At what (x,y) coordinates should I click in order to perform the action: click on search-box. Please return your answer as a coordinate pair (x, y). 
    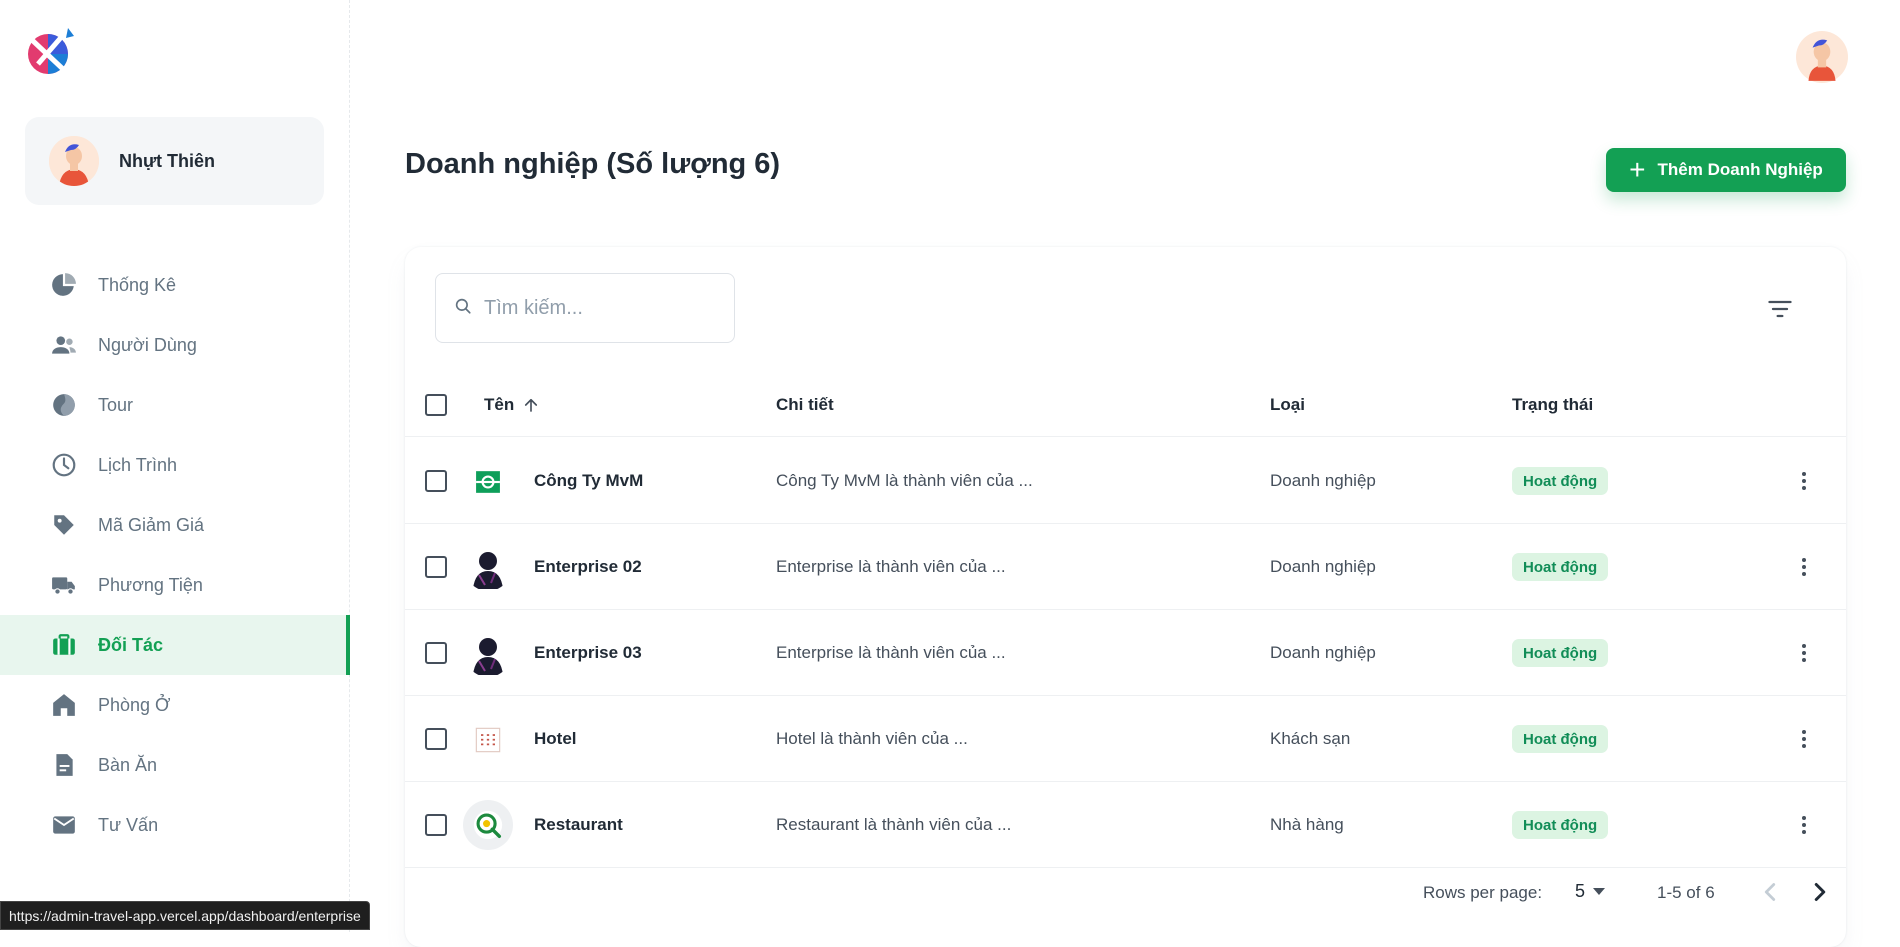
    Looking at the image, I should click on (585, 308).